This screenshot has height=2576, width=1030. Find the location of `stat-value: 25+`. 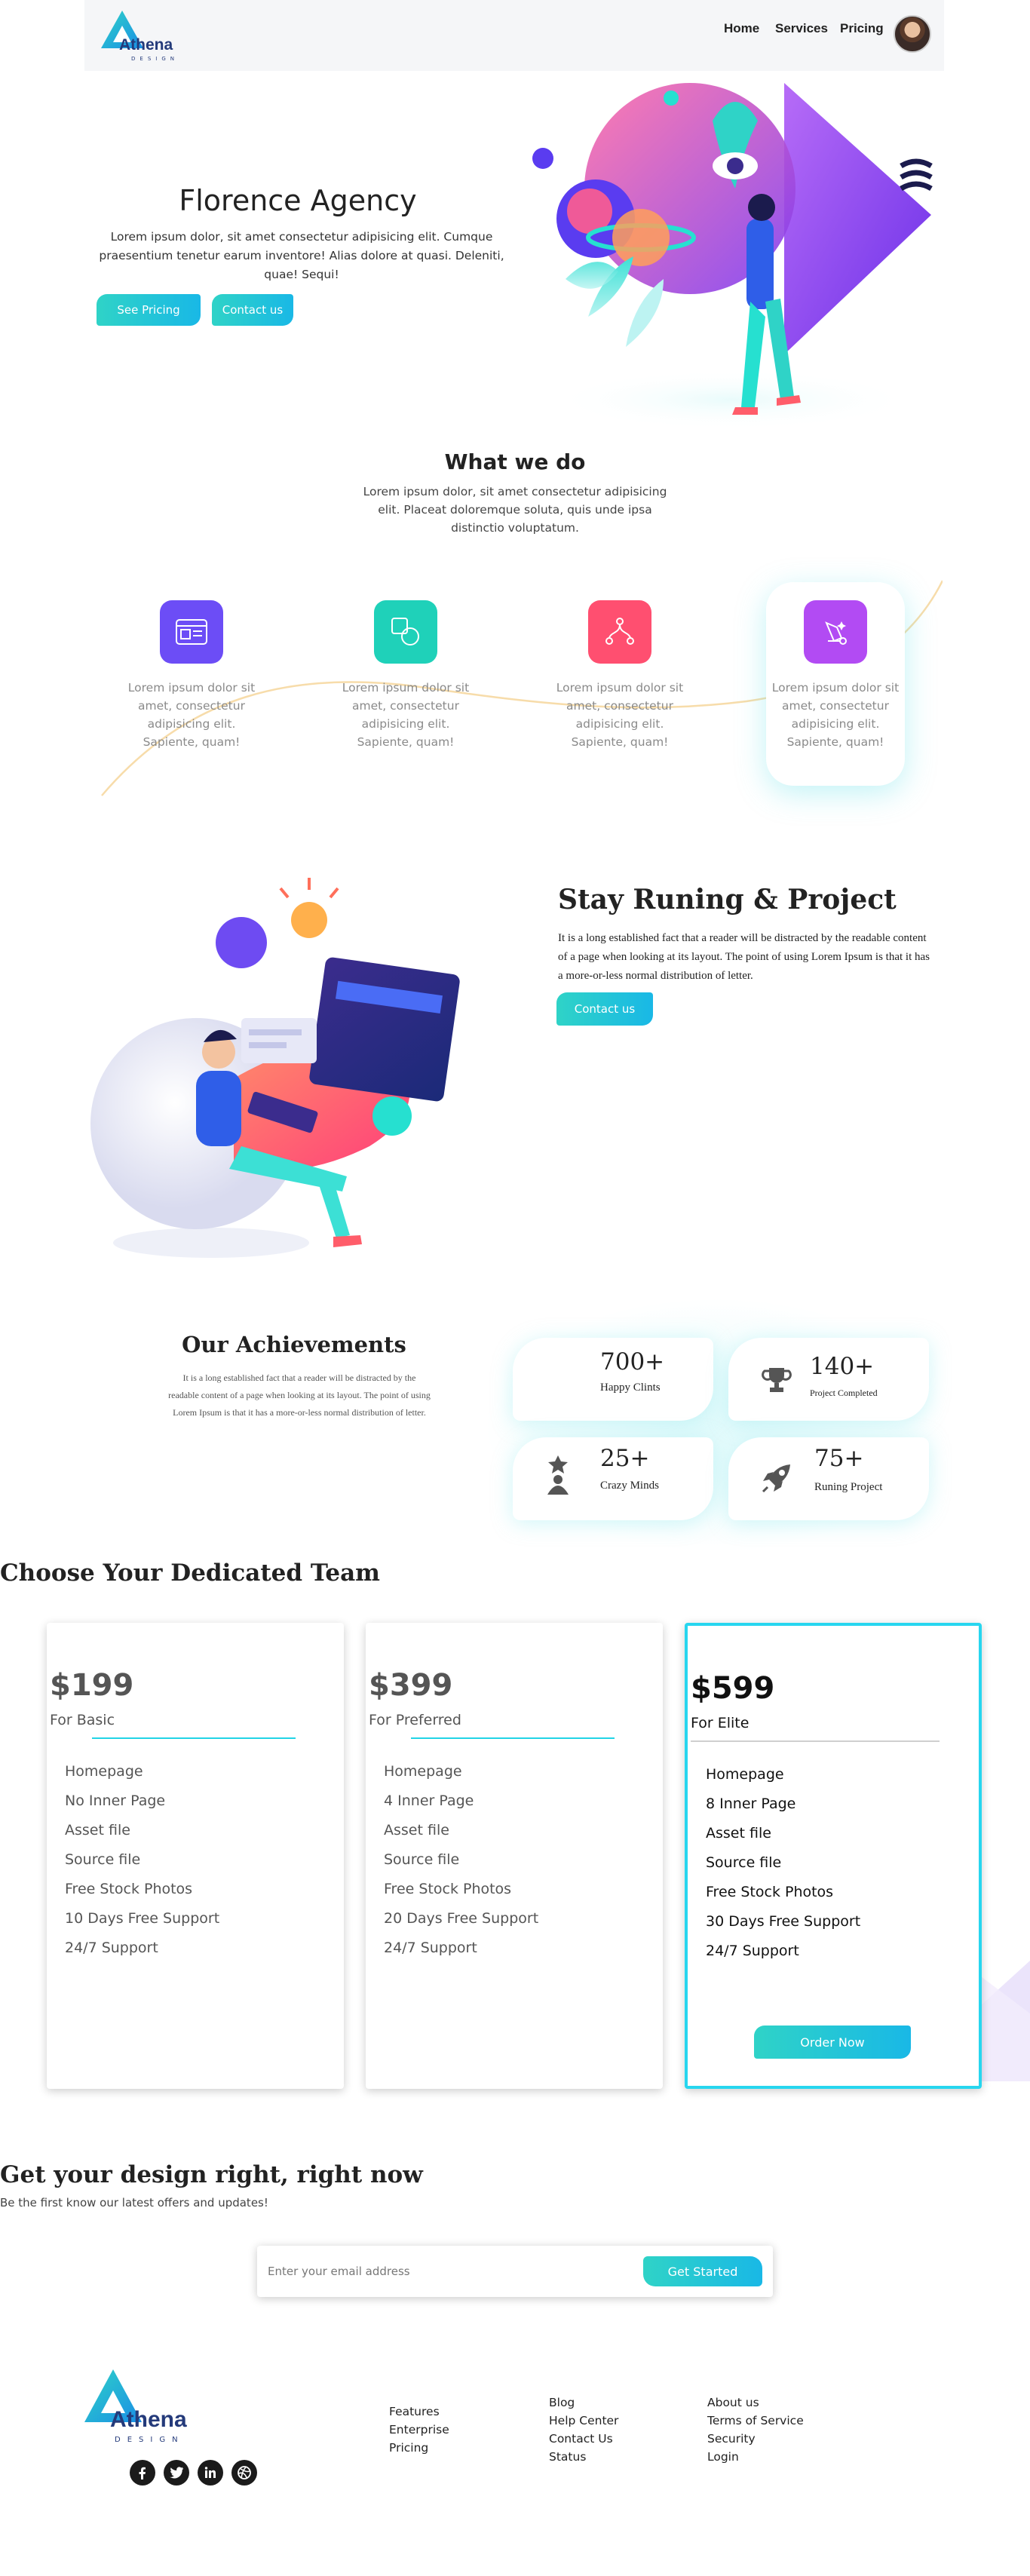

stat-value: 25+ is located at coordinates (625, 1458).